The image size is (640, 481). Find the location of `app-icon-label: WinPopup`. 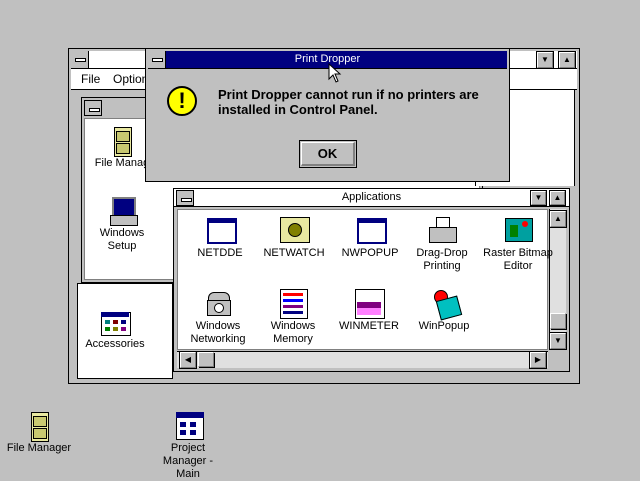

app-icon-label: WinPopup is located at coordinates (444, 326).